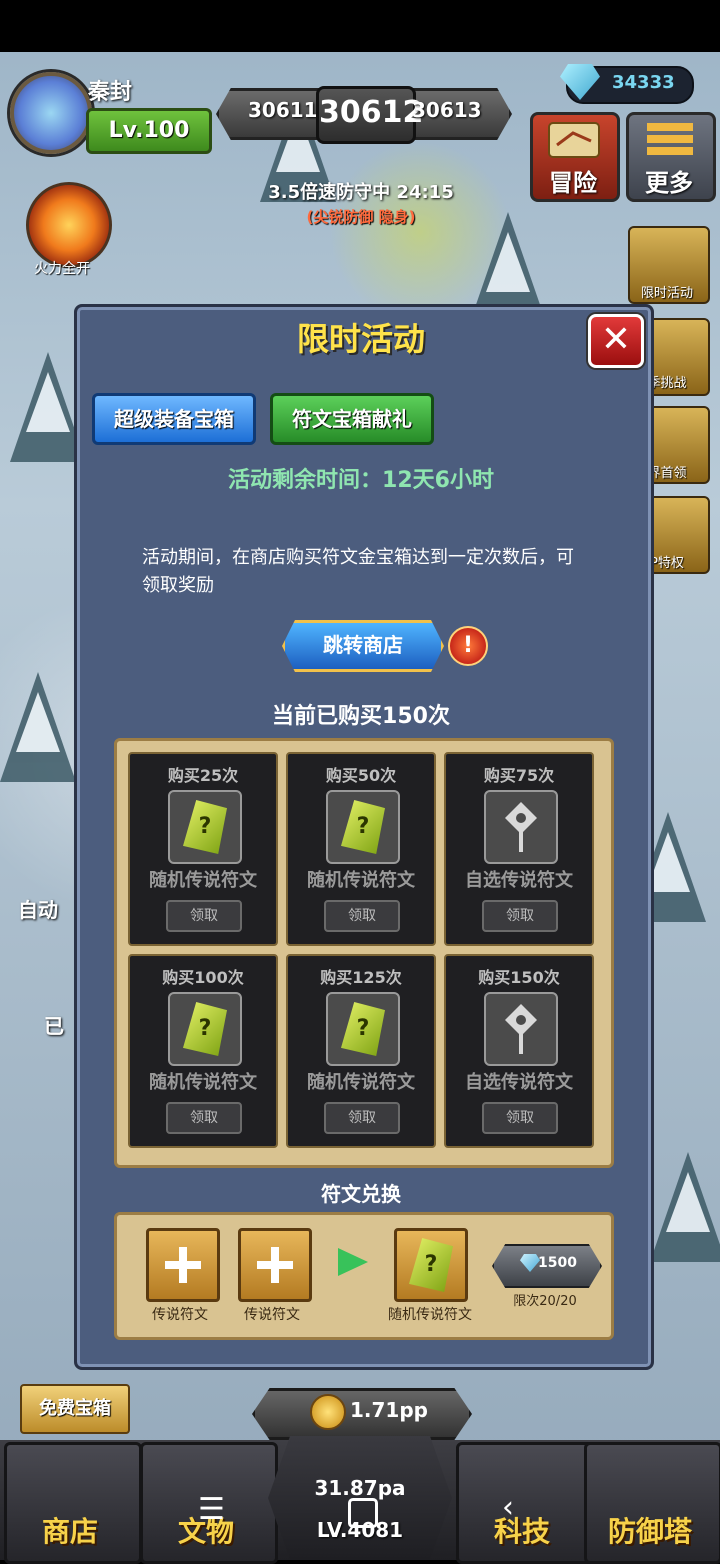 The width and height of the screenshot is (720, 1564). Describe the element at coordinates (649, 1531) in the screenshot. I see `nav-defense-tower-label: 防御塔` at that location.